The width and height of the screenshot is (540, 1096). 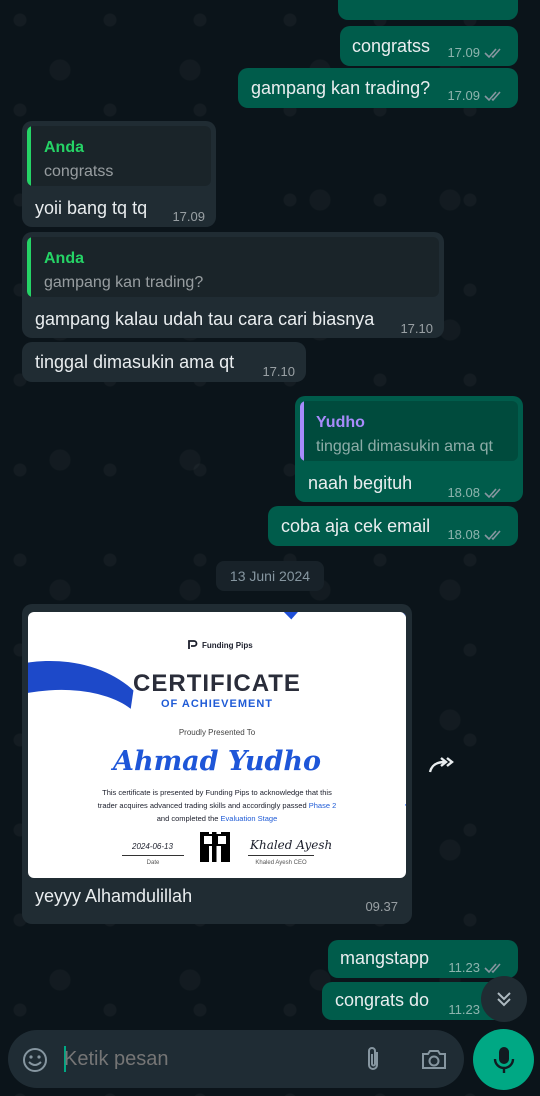 What do you see at coordinates (79, 171) in the screenshot?
I see `quoted-text: congratss` at bounding box center [79, 171].